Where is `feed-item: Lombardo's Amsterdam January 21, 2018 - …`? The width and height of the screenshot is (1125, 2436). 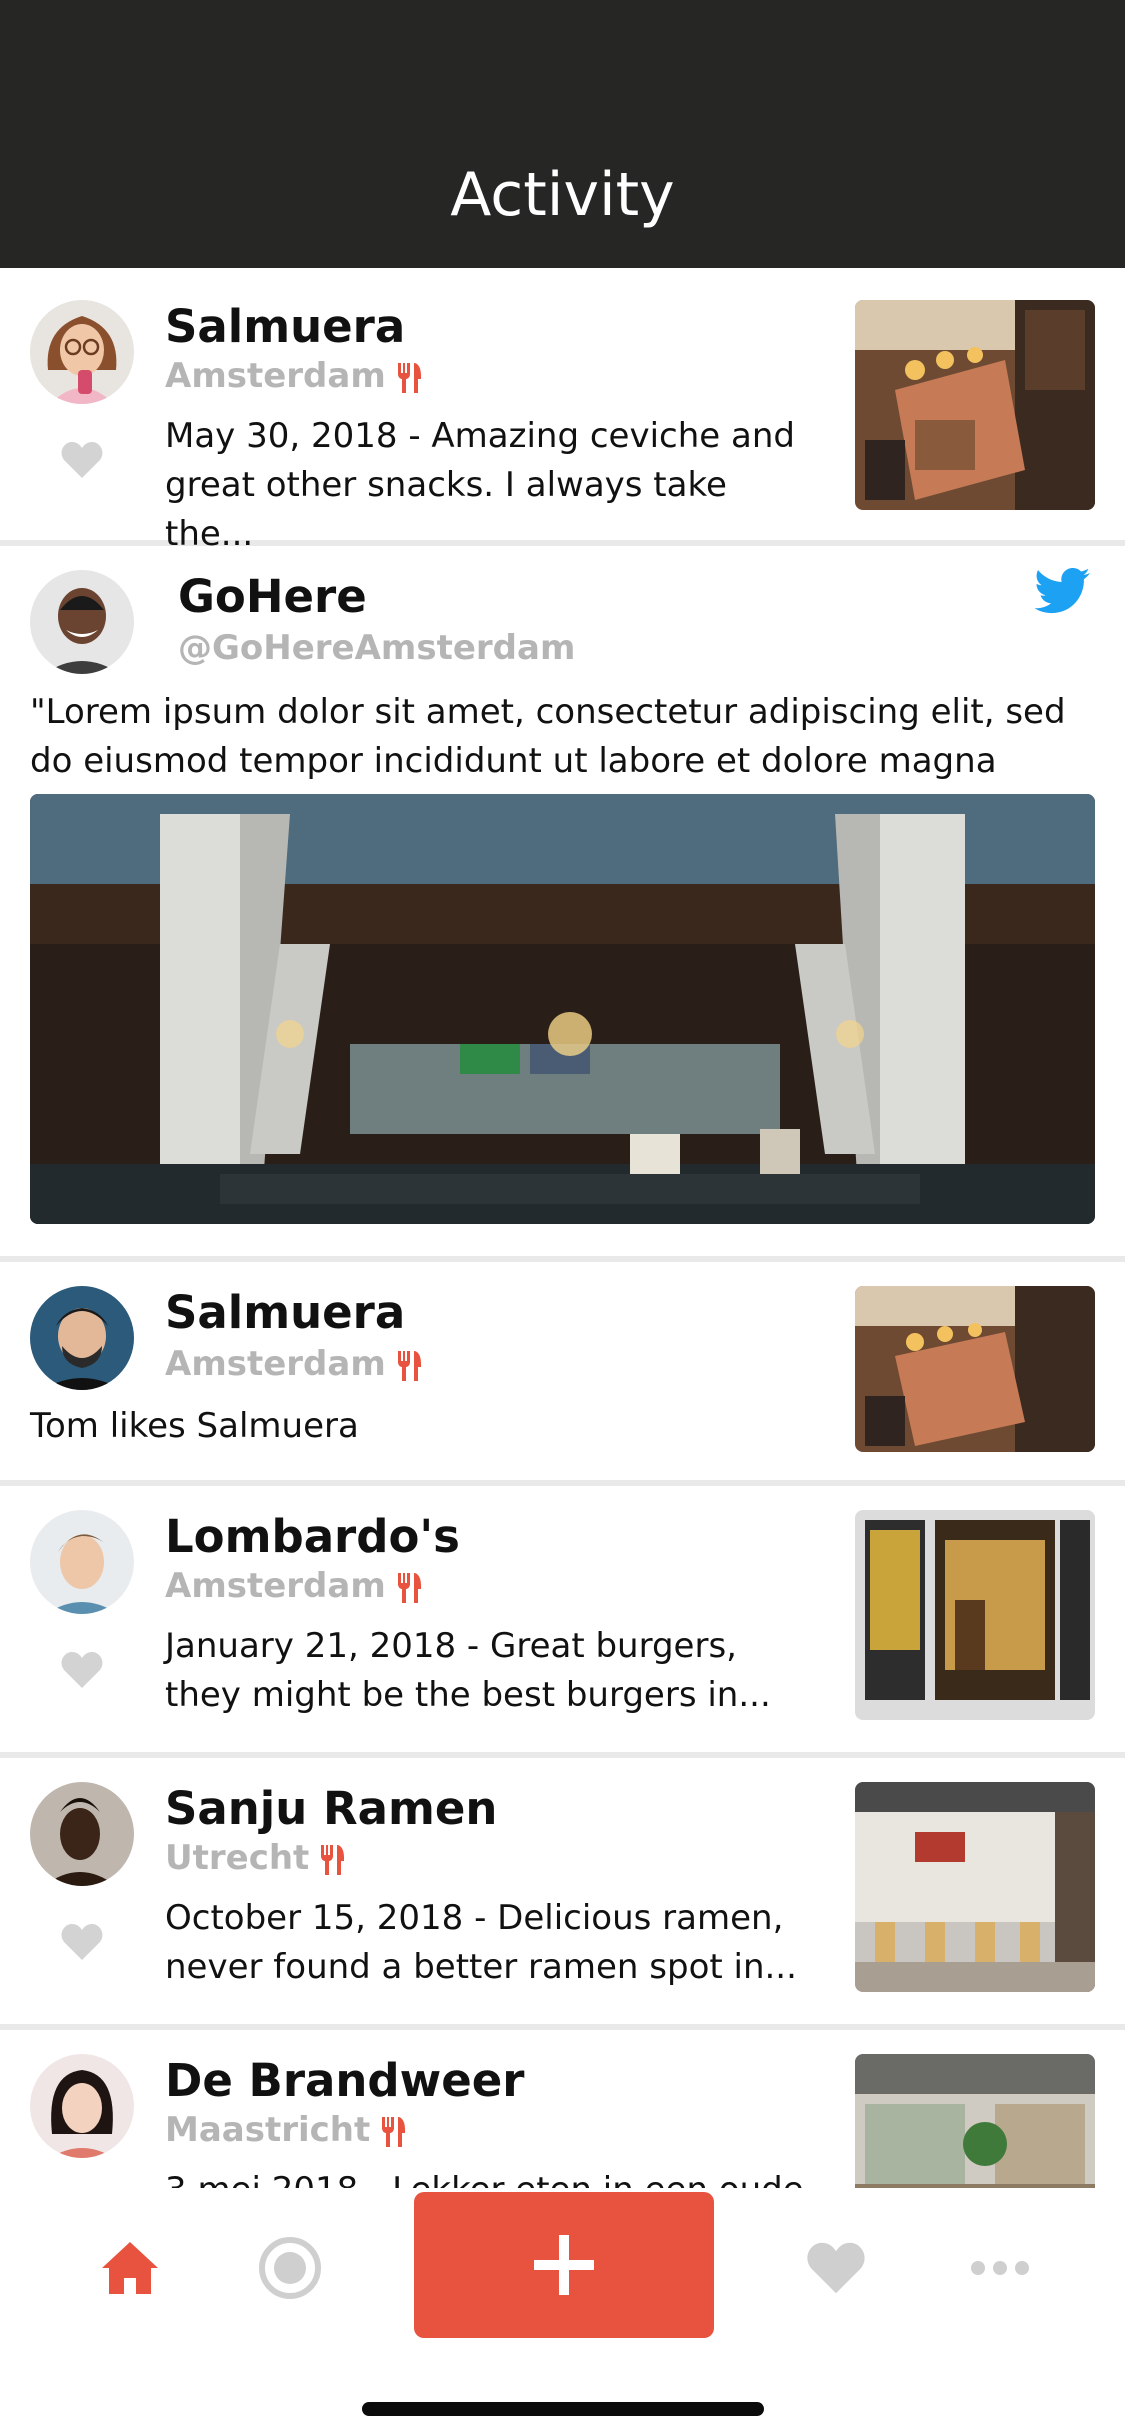
feed-item: Lombardo's Amsterdam January 21, 2018 - … is located at coordinates (562, 1619).